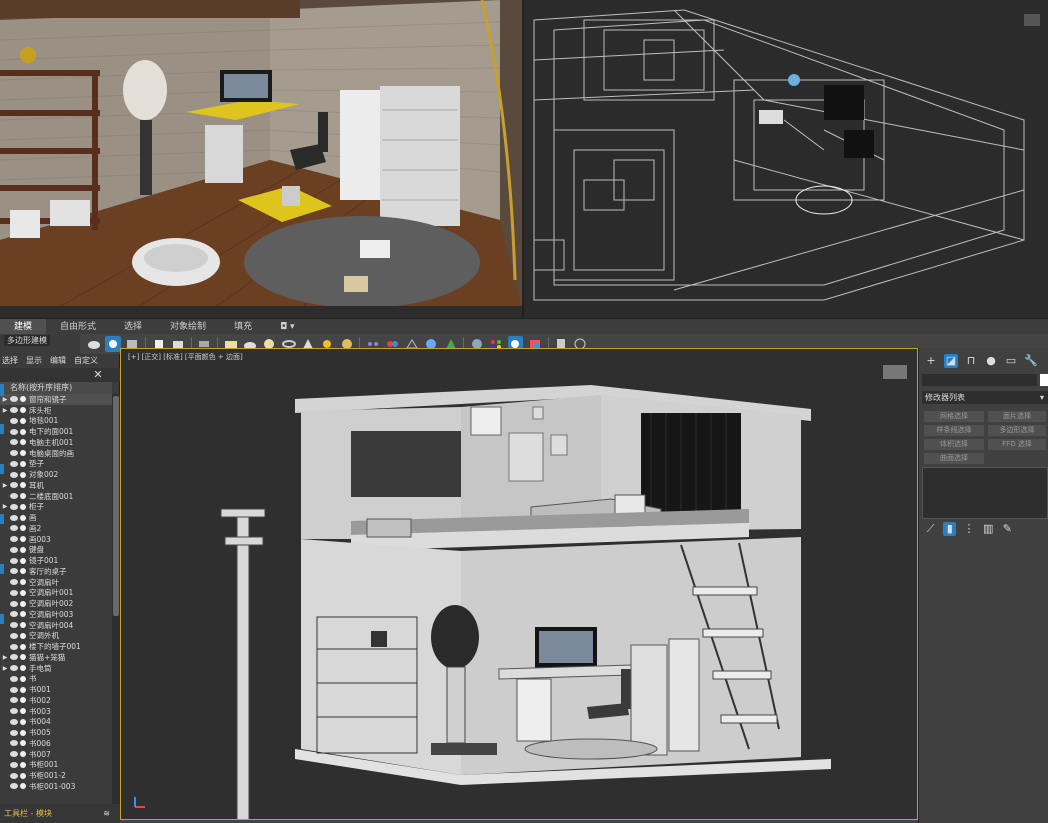  Describe the element at coordinates (56, 593) in the screenshot. I see `explorer-row: 空调扇叶001` at that location.